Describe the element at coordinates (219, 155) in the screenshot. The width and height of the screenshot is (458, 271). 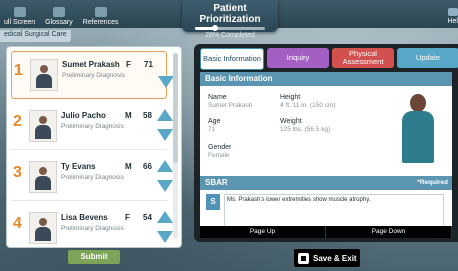
I see `gender-value: Female` at that location.